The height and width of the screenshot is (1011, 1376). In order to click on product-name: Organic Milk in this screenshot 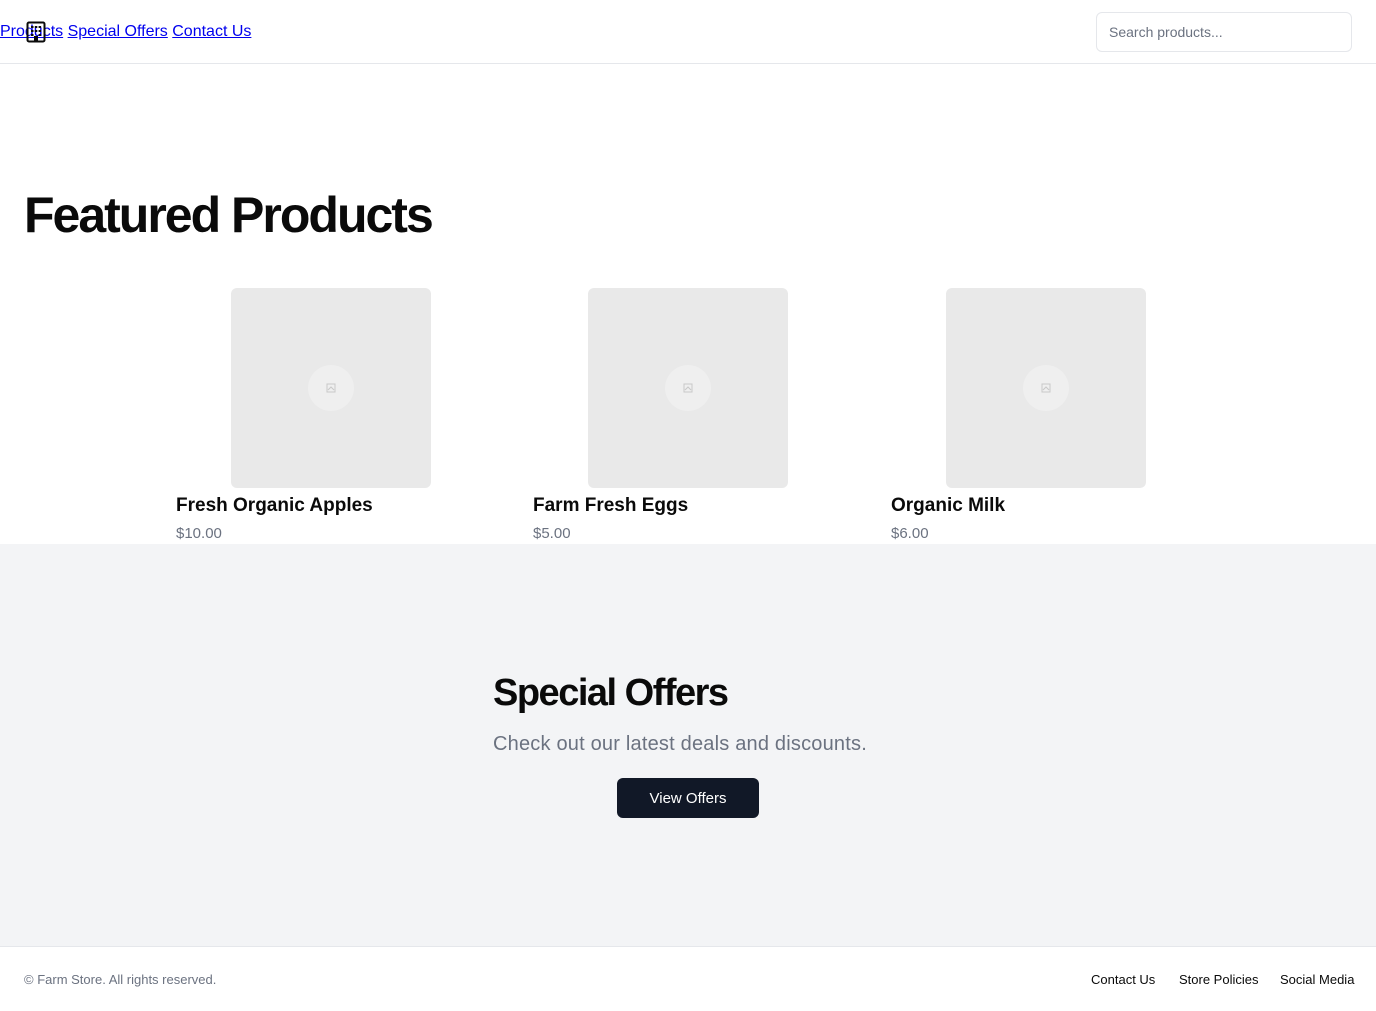, I will do `click(948, 506)`.